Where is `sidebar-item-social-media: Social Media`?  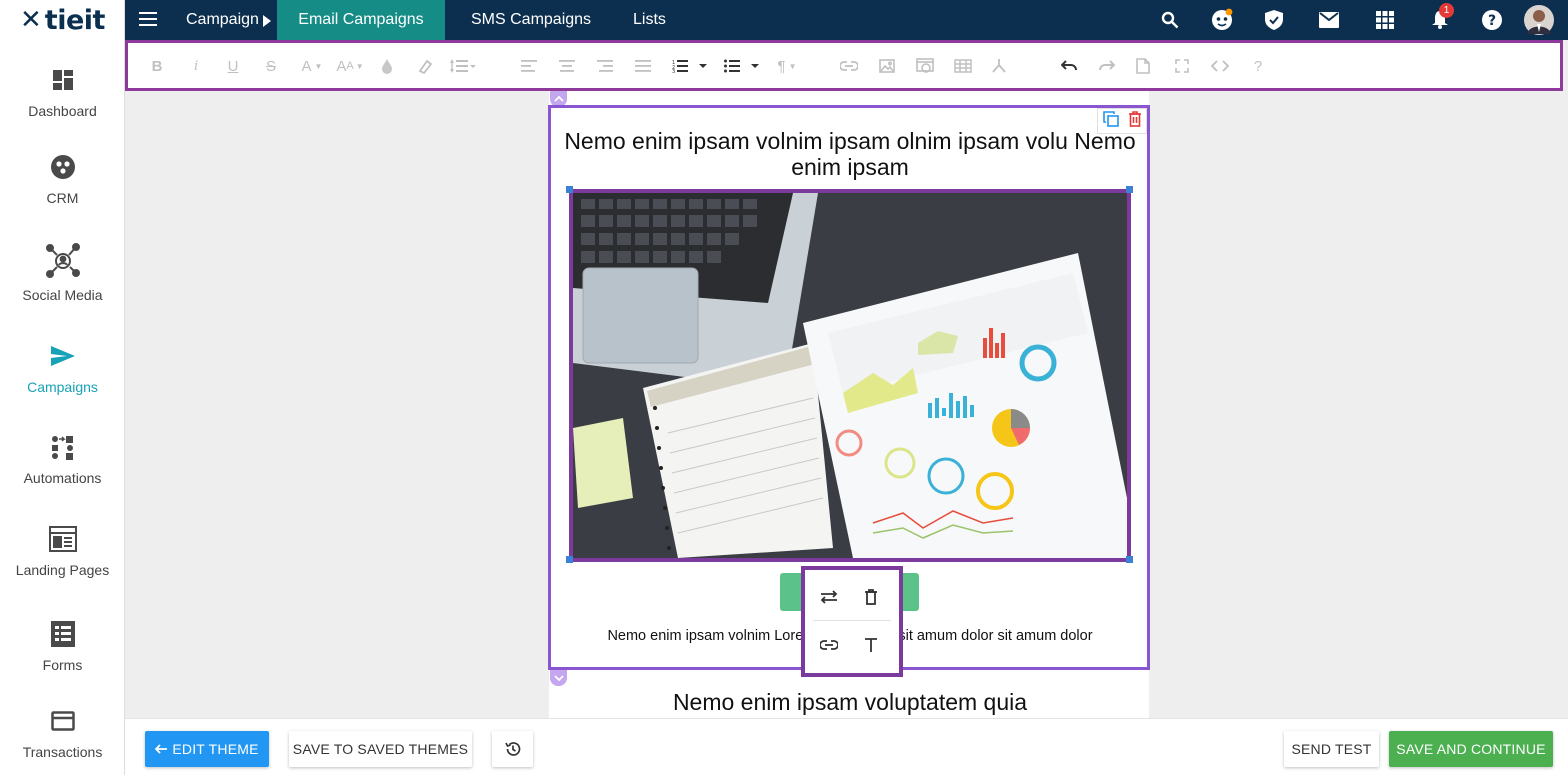
sidebar-item-social-media: Social Media is located at coordinates (62, 273).